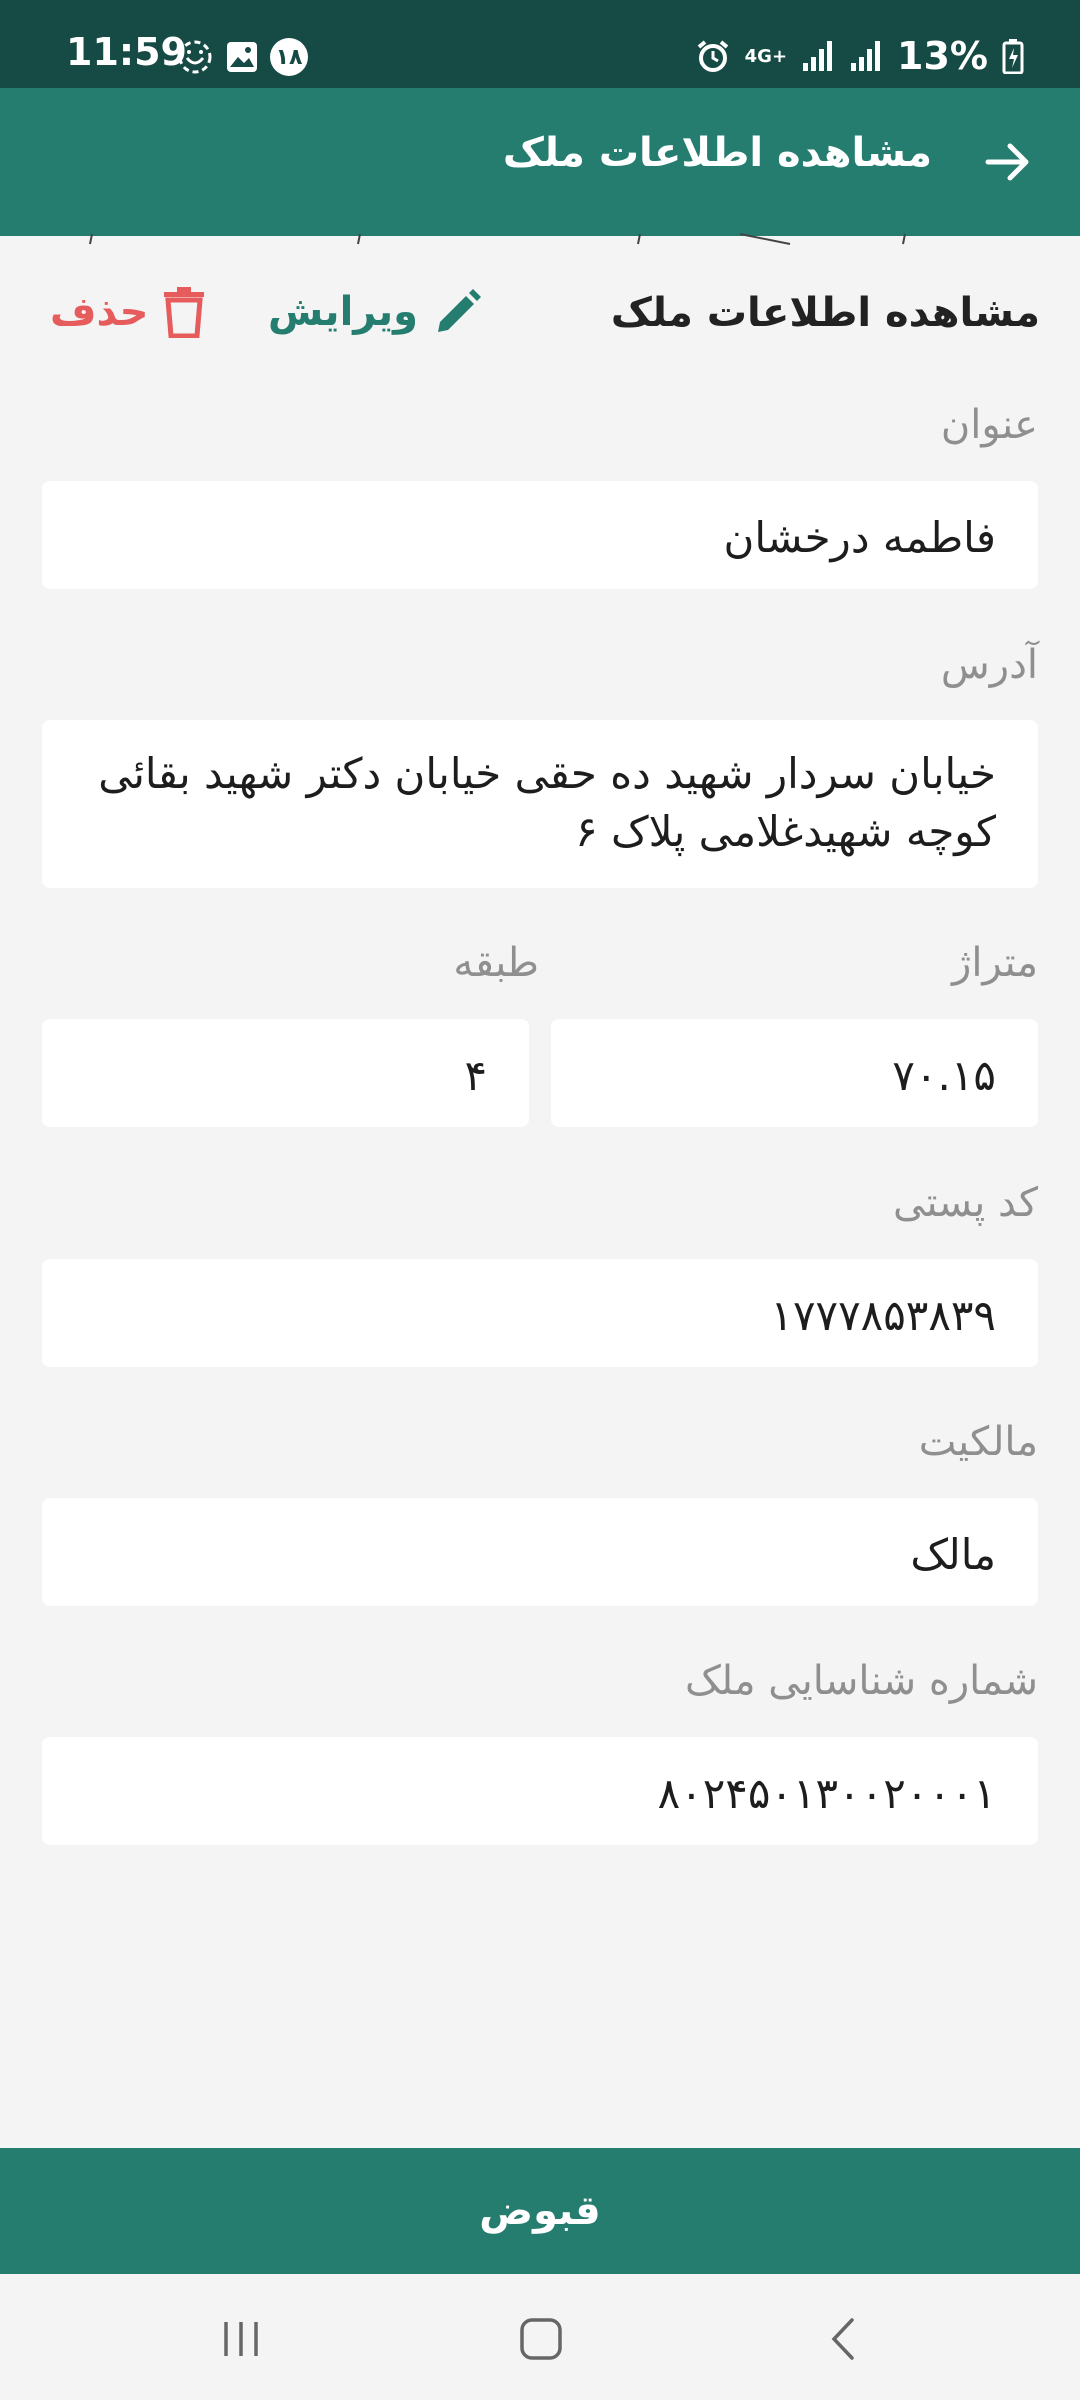 This screenshot has height=2400, width=1080. What do you see at coordinates (845, 2339) in the screenshot?
I see `back-icon` at bounding box center [845, 2339].